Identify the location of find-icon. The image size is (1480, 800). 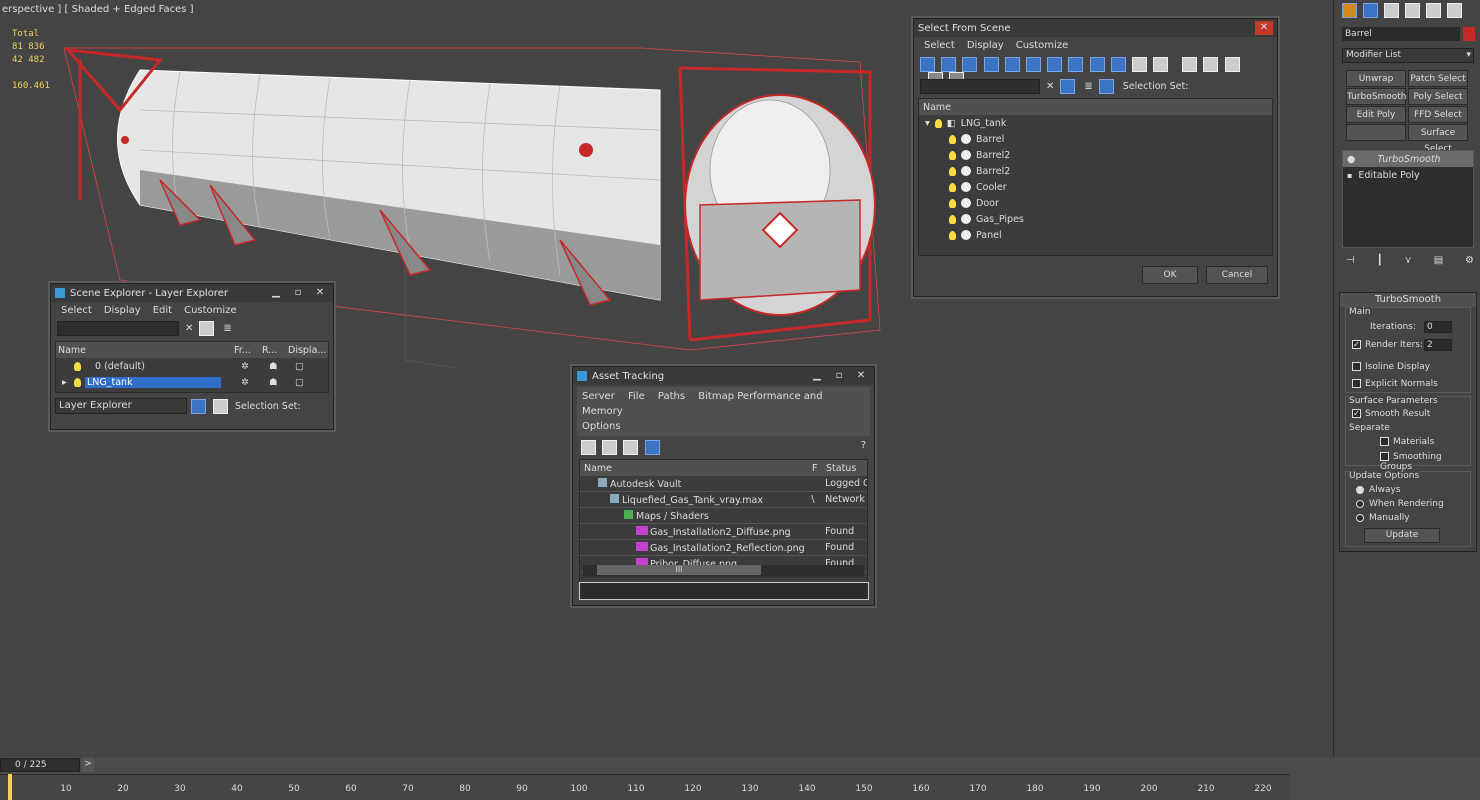
(207, 328).